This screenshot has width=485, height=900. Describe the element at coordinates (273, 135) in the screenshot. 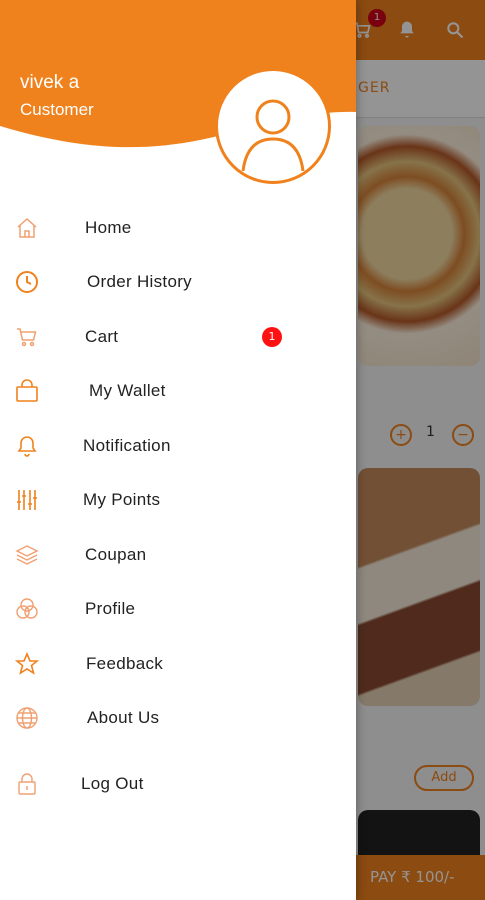

I see `user-avatar-icon` at that location.